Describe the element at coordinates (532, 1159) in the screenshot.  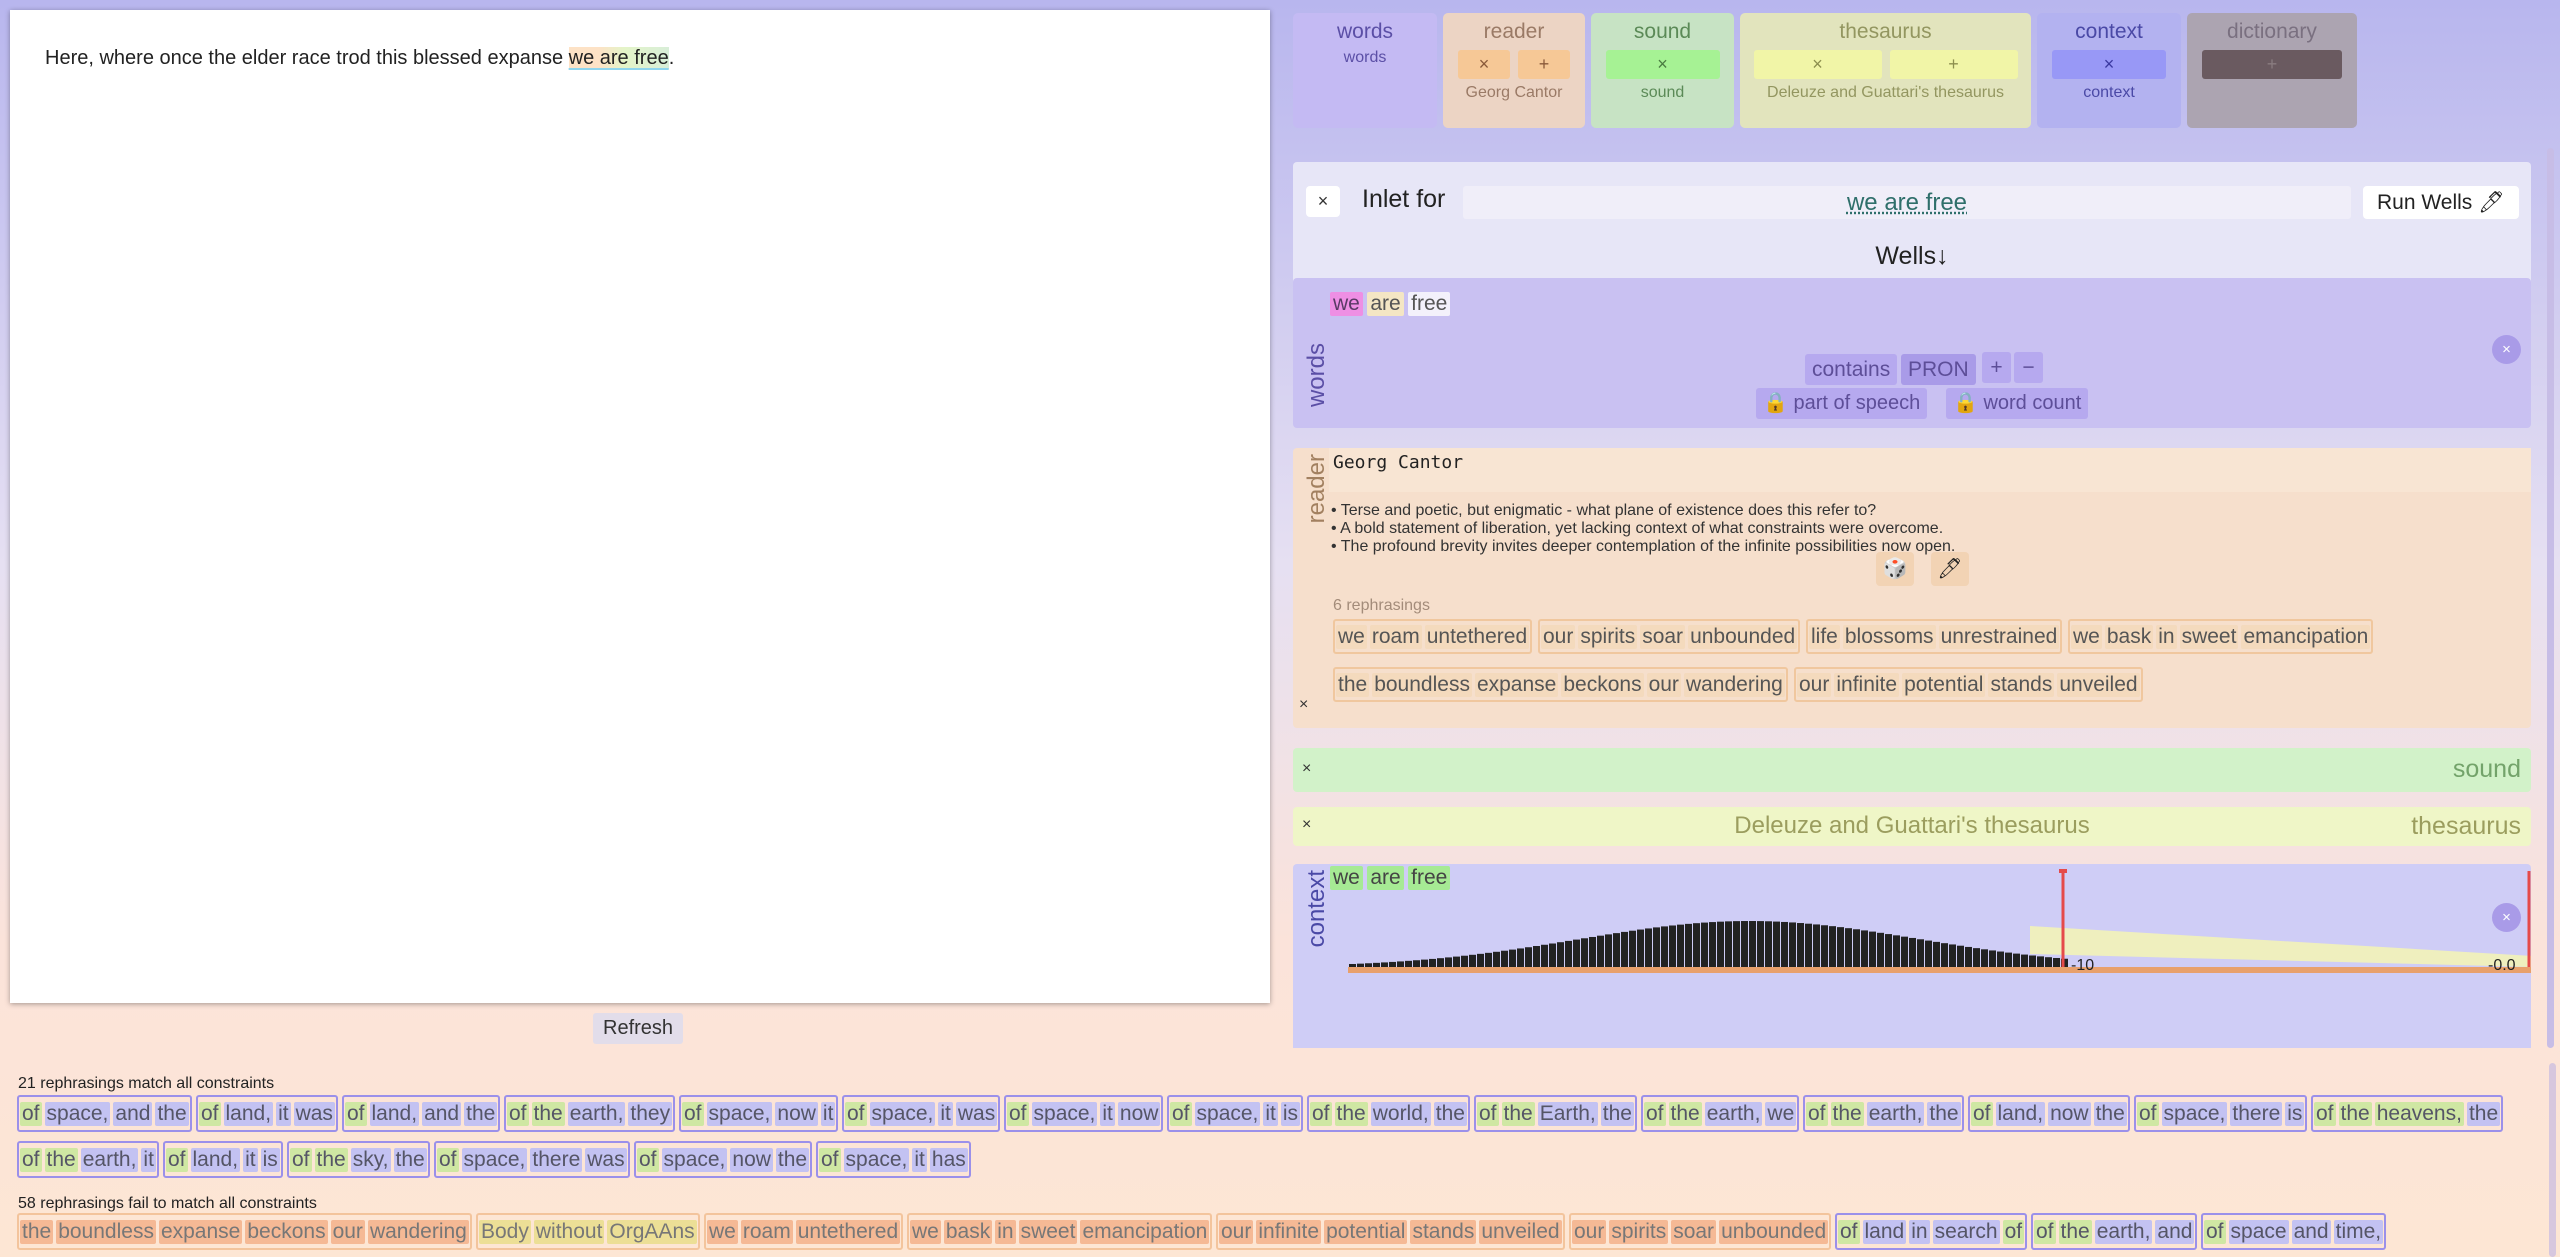
I see `matched-rephrasing: of space, there was` at that location.